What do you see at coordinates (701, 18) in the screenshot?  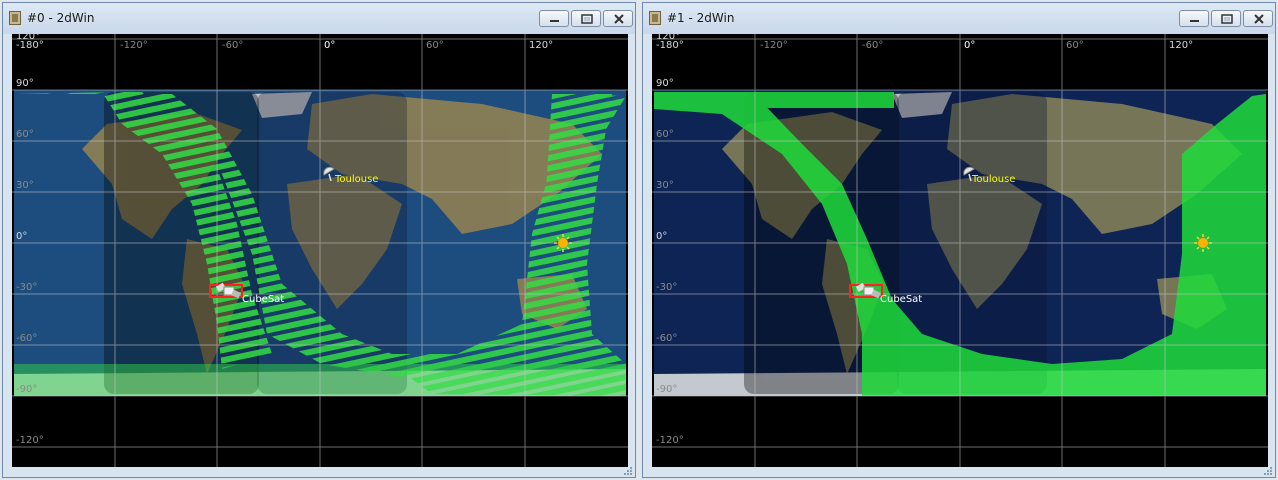 I see `window-title: #1 - 2dWin` at bounding box center [701, 18].